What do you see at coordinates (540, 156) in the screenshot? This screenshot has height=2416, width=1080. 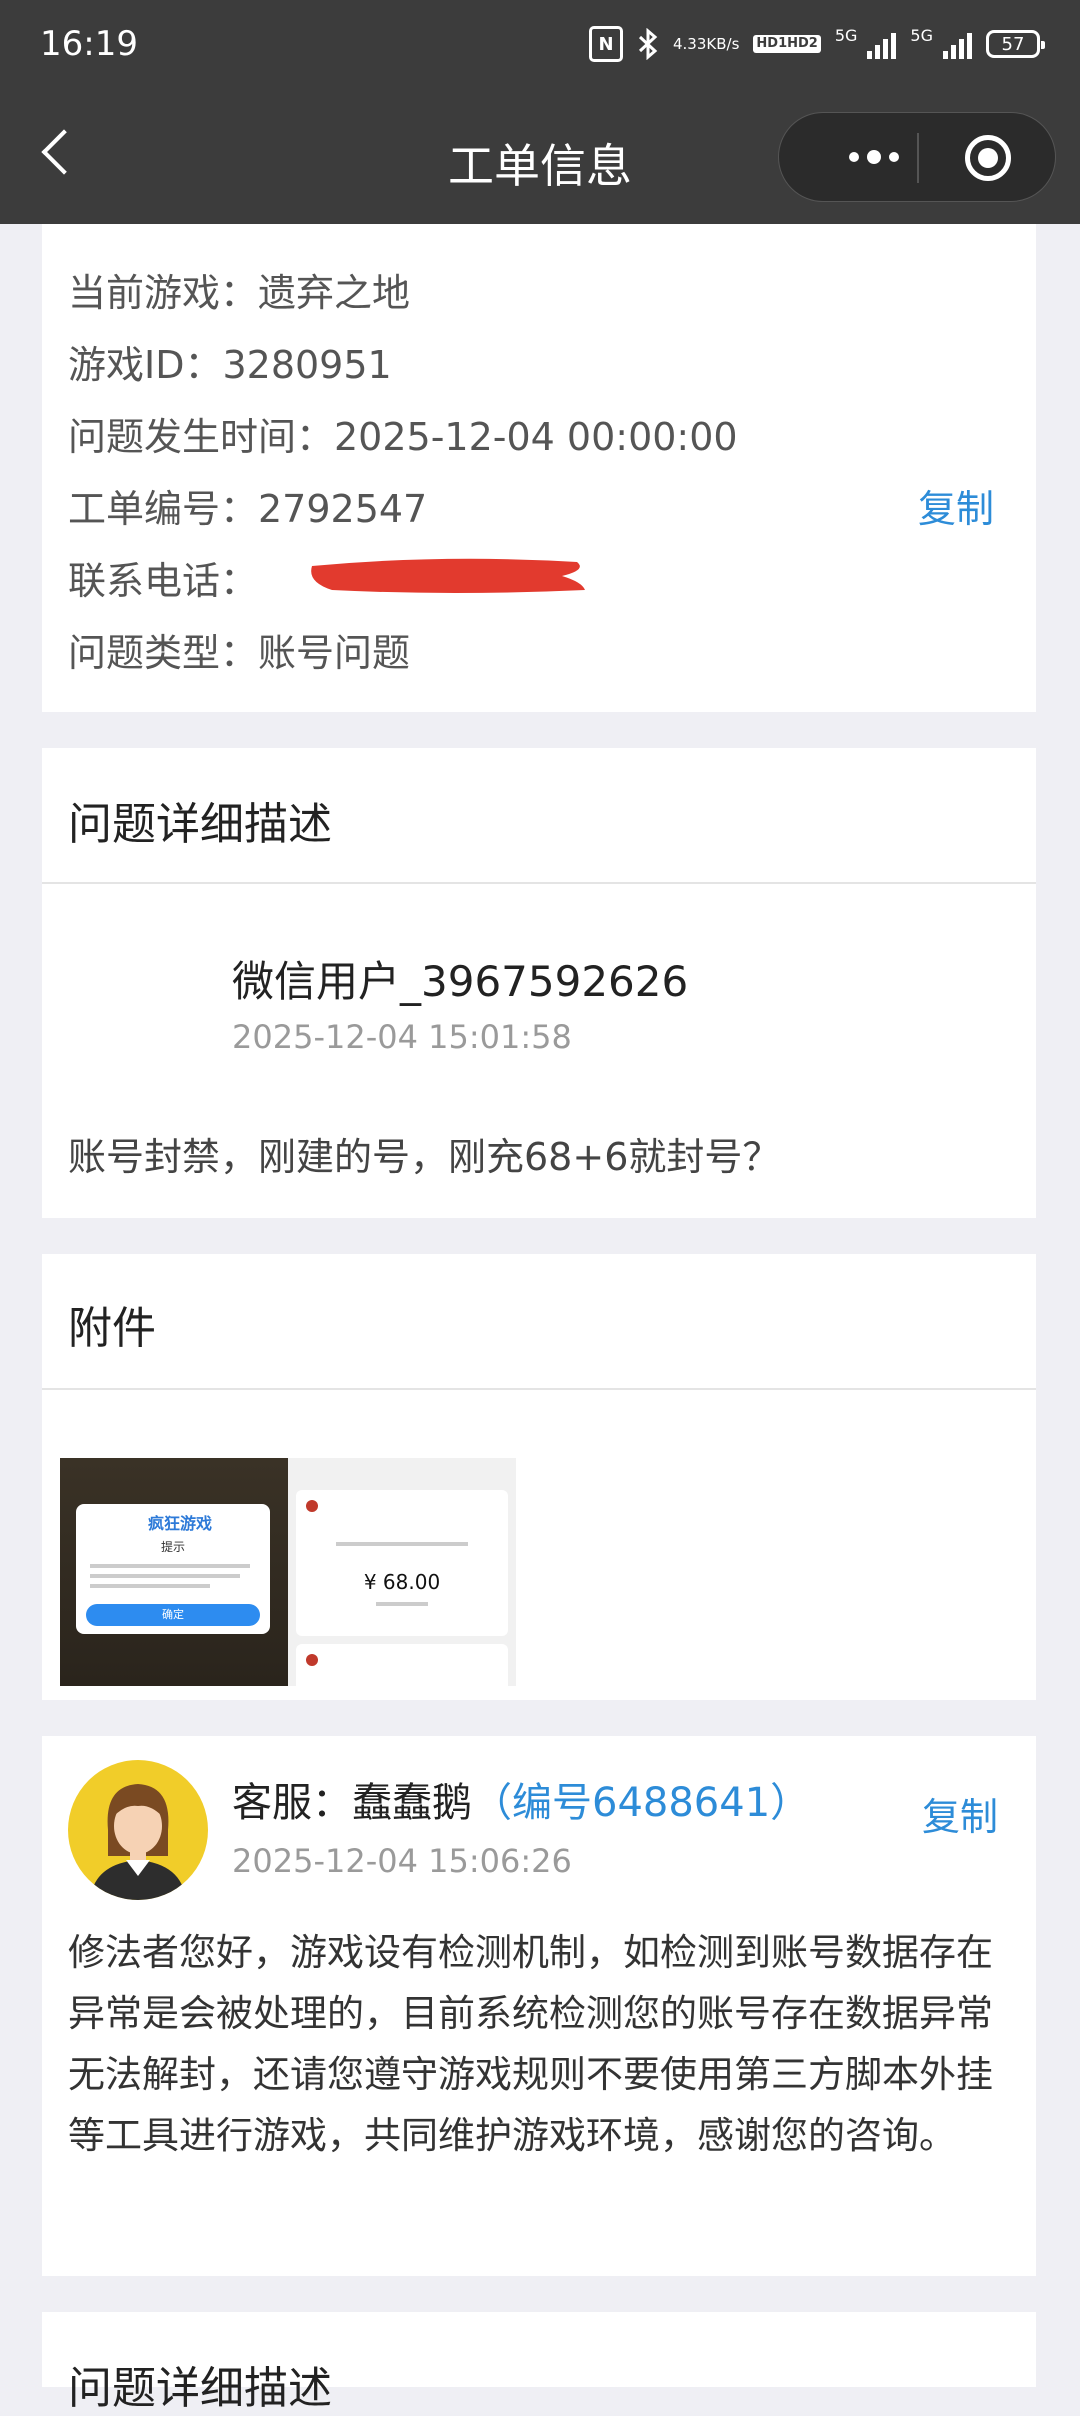 I see `nav-bar: 工单信息` at bounding box center [540, 156].